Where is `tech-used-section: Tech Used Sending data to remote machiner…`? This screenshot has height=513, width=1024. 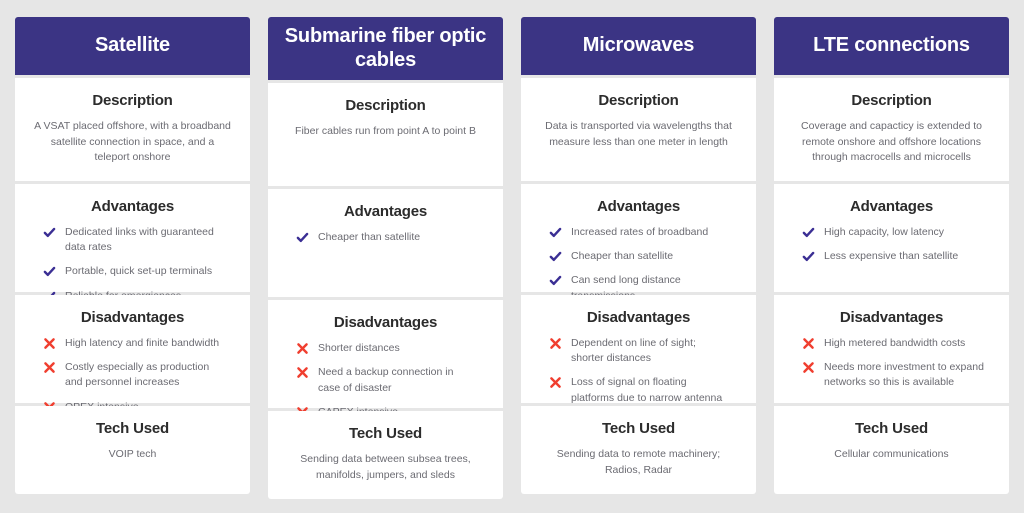 tech-used-section: Tech Used Sending data to remote machiner… is located at coordinates (638, 450).